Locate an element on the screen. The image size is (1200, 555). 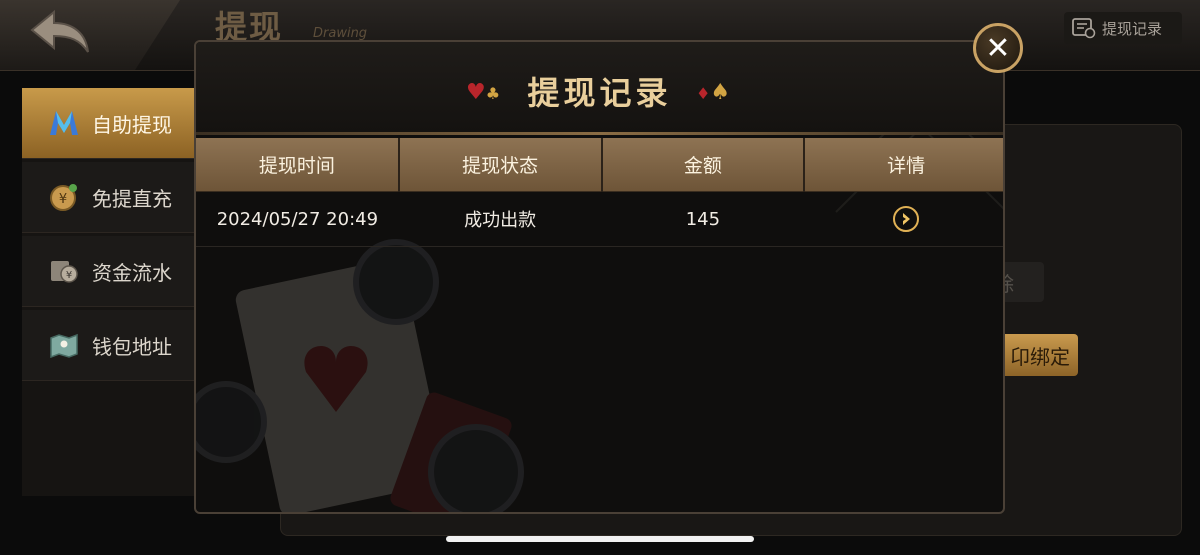
table-header-row: 提现时间 提现状态 金额 详情 is located at coordinates (599, 165).